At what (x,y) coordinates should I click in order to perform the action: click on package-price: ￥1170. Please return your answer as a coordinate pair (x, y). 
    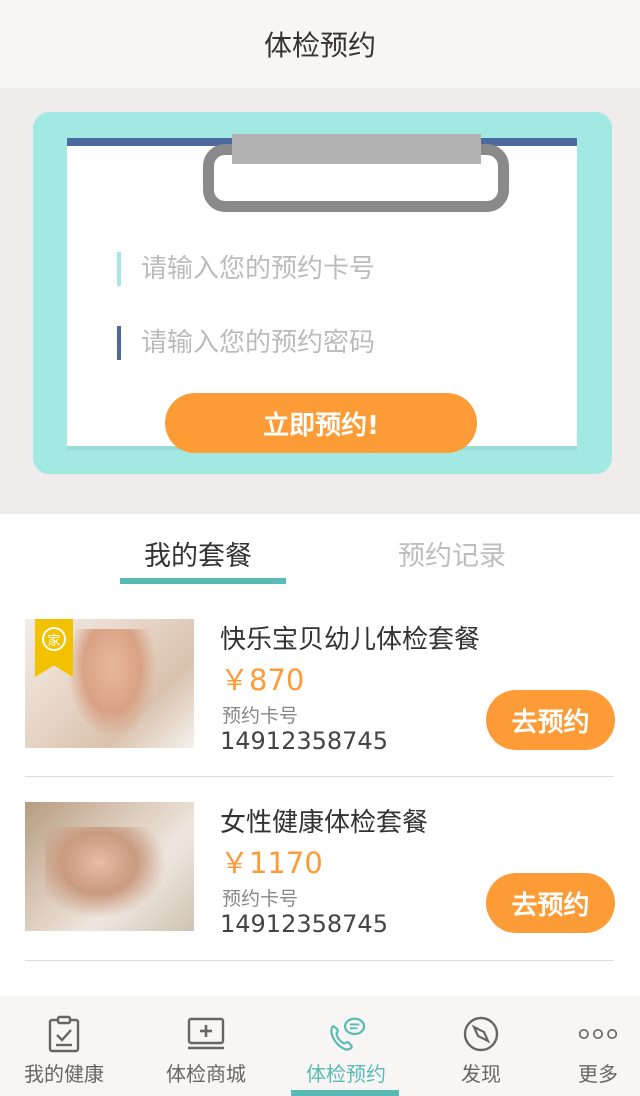
    Looking at the image, I should click on (271, 863).